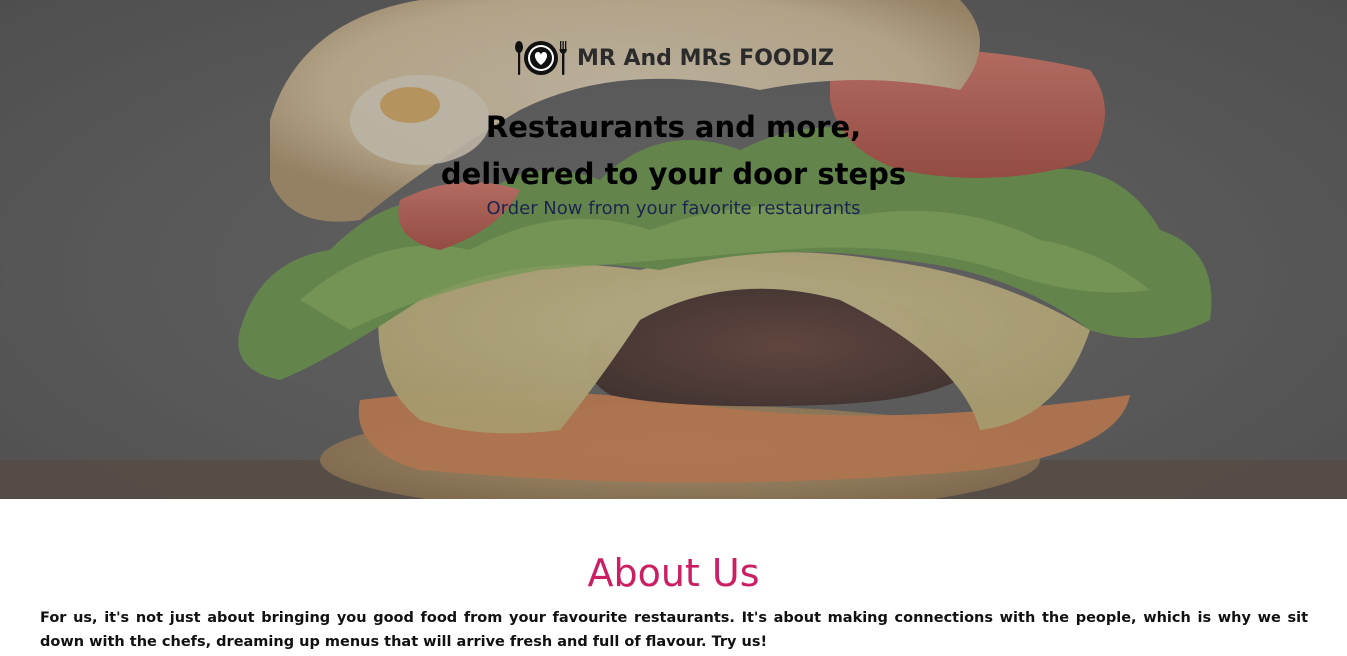 The image size is (1347, 656). What do you see at coordinates (673, 174) in the screenshot?
I see `hero-headline-line-2: delivered to your door steps` at bounding box center [673, 174].